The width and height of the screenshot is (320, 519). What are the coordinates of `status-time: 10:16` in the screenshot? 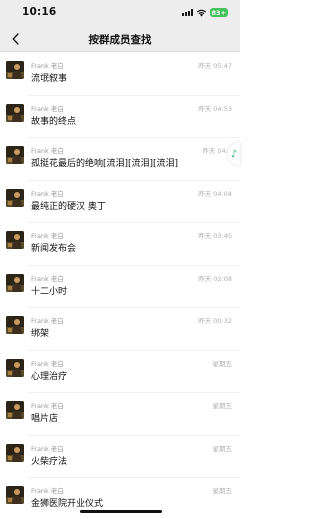 It's located at (39, 12).